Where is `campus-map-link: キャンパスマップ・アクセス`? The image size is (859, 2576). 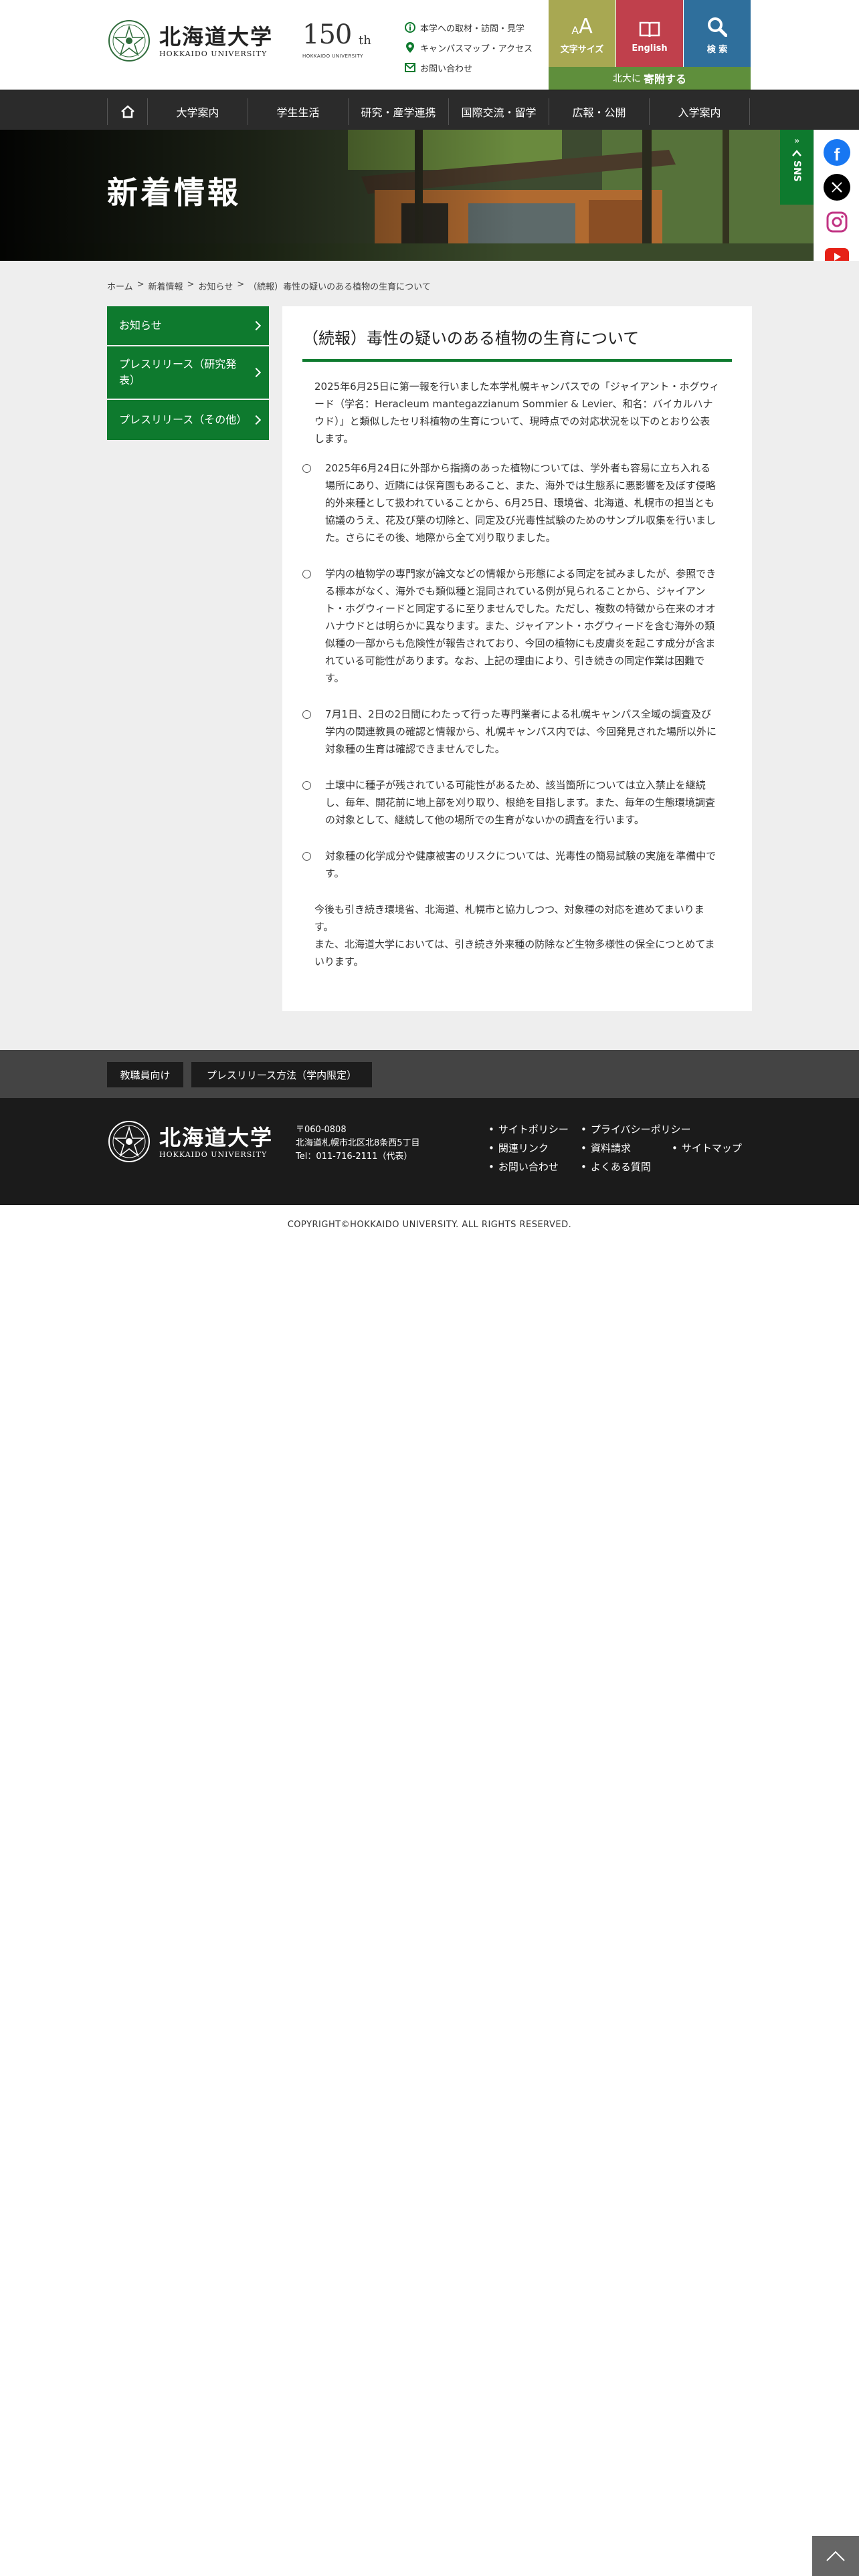 campus-map-link: キャンパスマップ・アクセス is located at coordinates (475, 48).